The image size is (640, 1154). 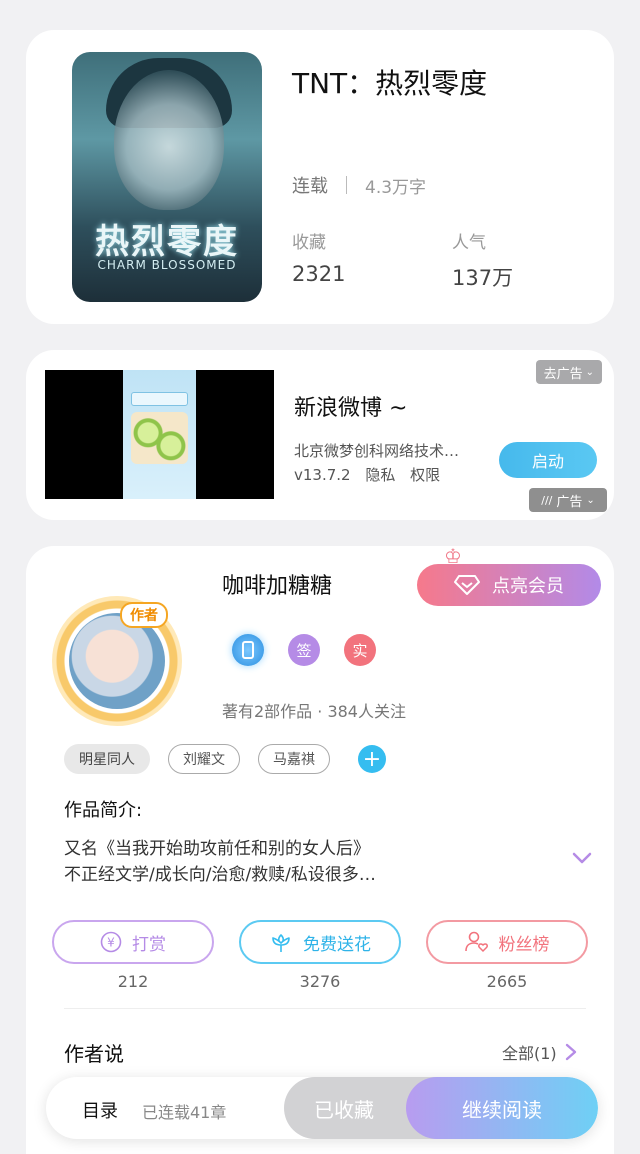 What do you see at coordinates (314, 711) in the screenshot?
I see `author-works-summary: 著有2部作品 · 384人关注` at bounding box center [314, 711].